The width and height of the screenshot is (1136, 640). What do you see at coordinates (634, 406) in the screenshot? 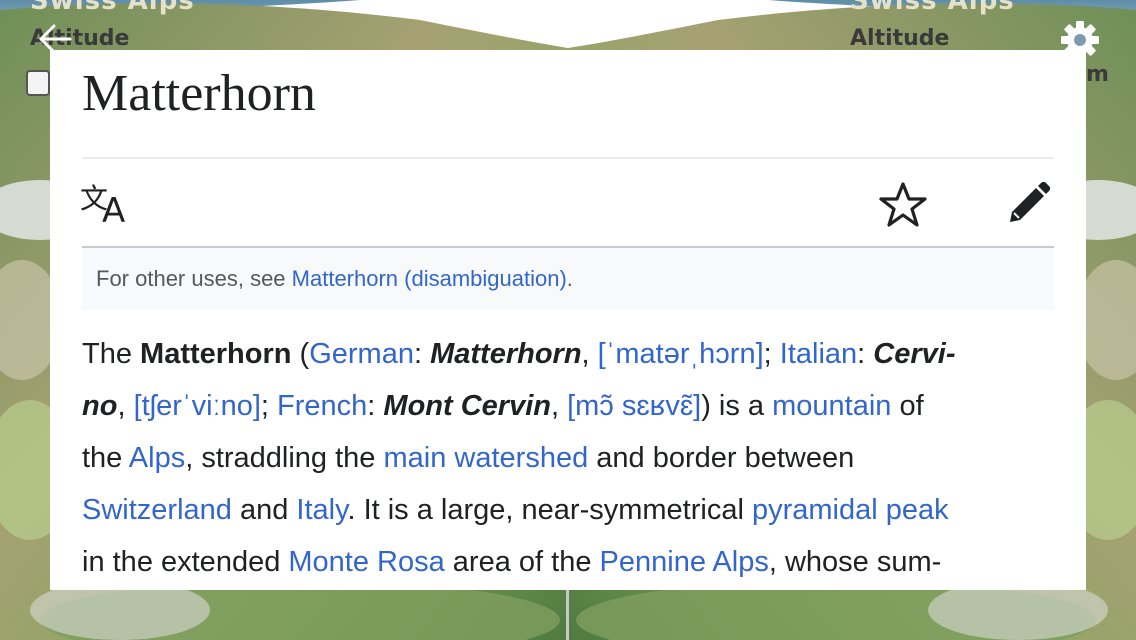
I see `article-link: [mɔ̃ sɛʁvɛ̃]` at bounding box center [634, 406].